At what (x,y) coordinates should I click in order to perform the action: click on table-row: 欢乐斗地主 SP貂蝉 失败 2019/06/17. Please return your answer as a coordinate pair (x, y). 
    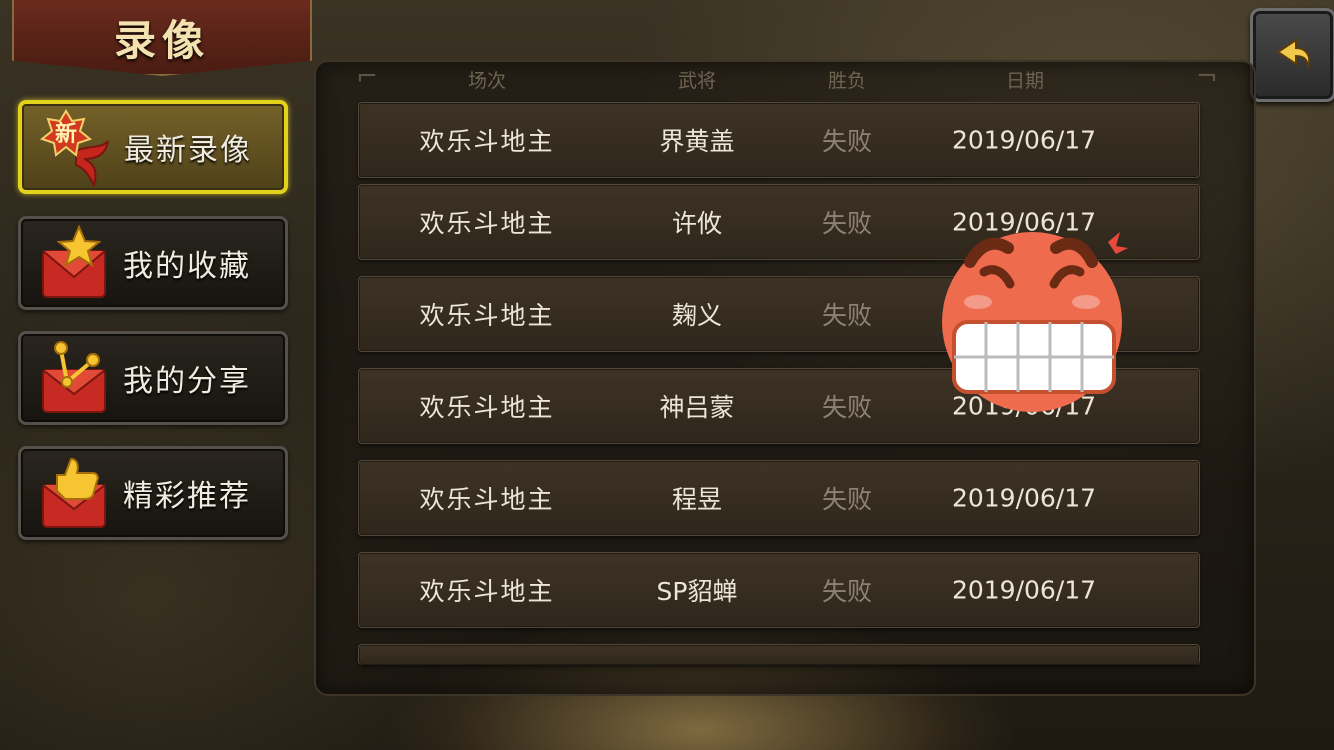
    Looking at the image, I should click on (779, 590).